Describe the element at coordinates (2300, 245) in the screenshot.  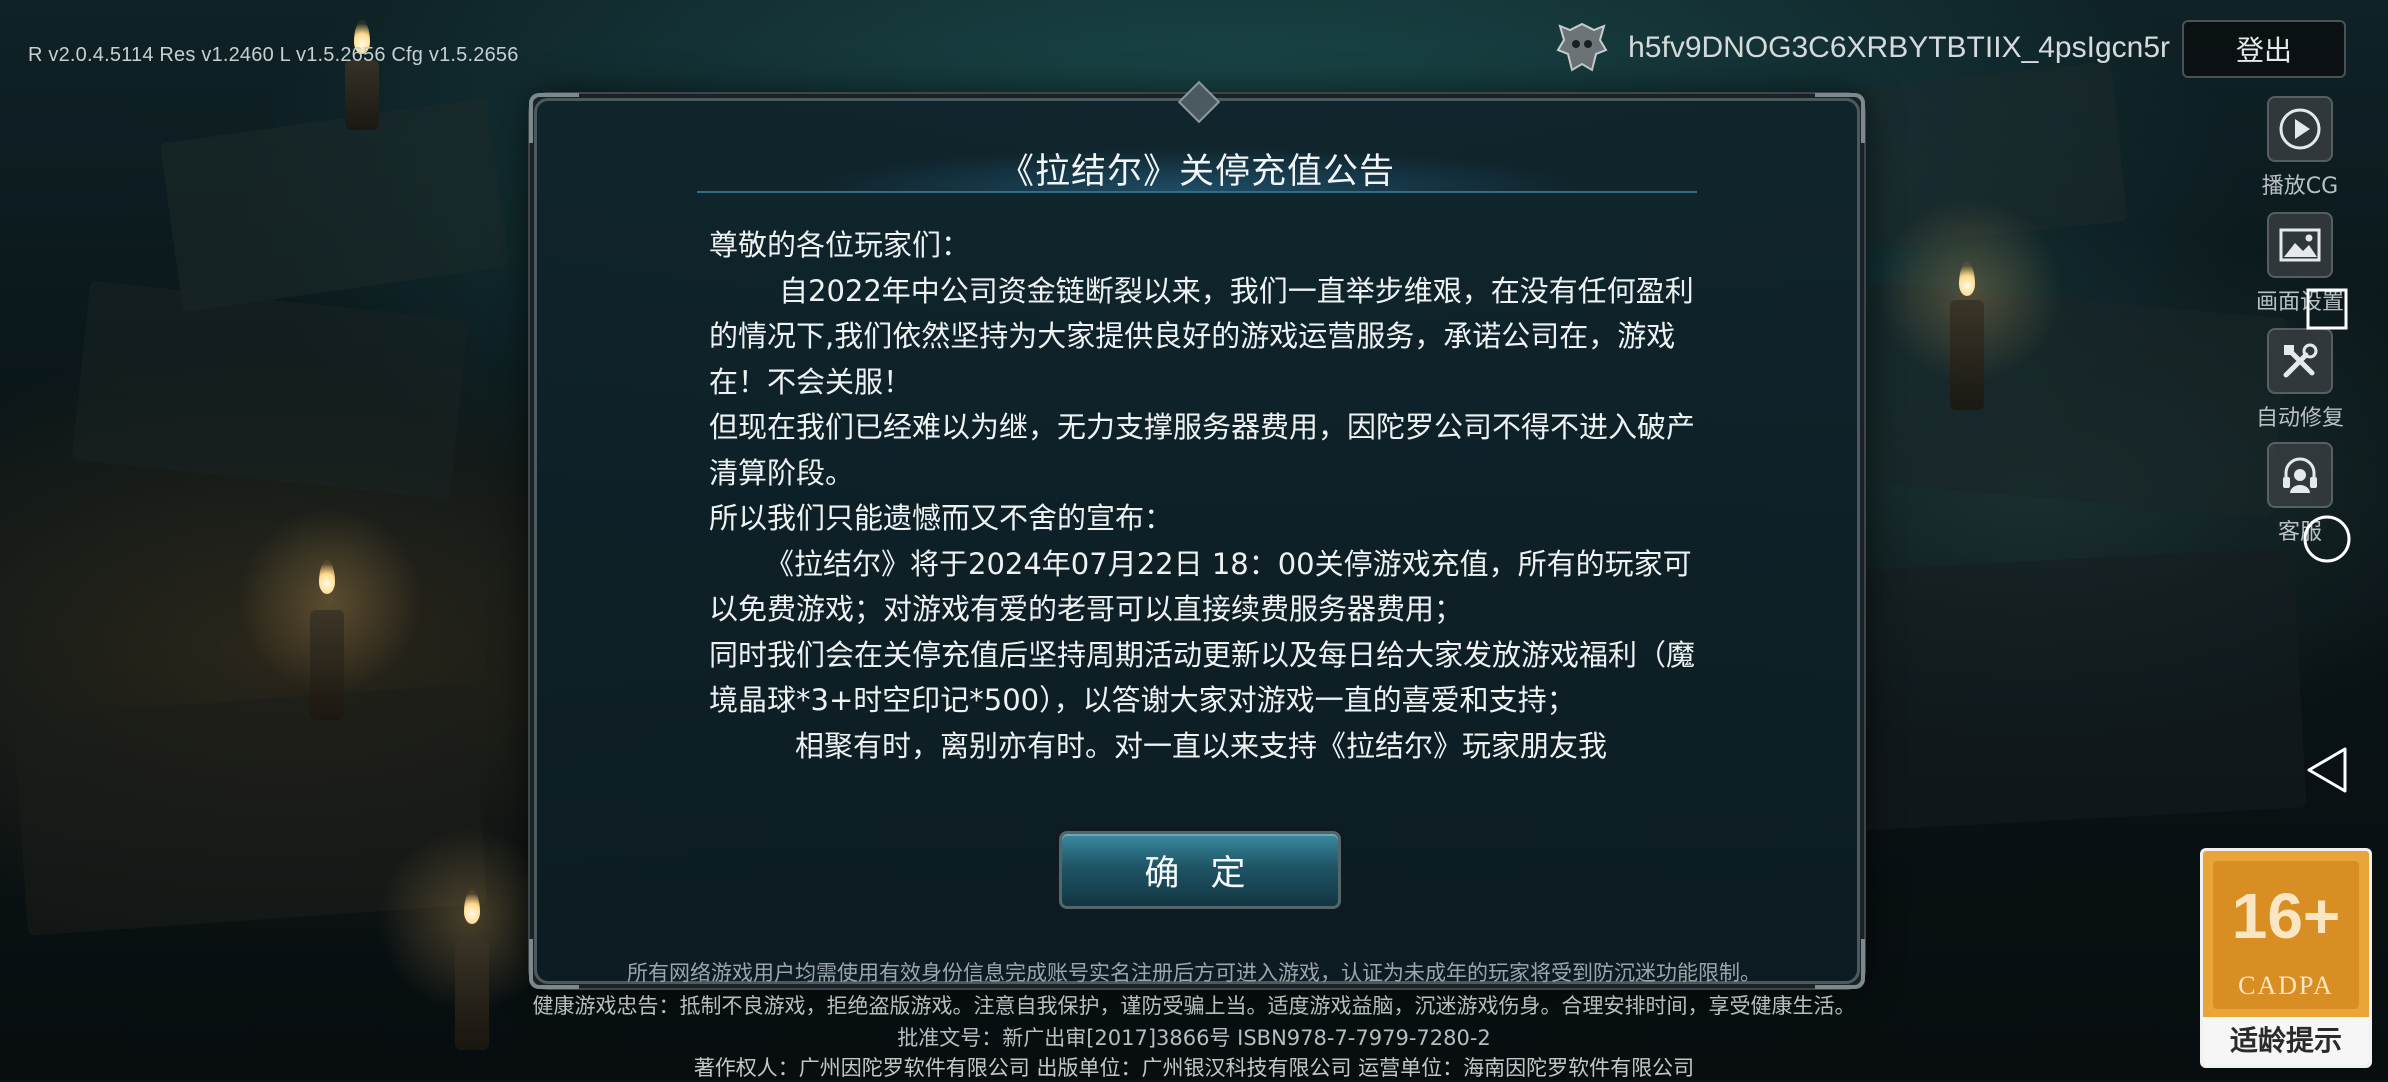
I see `image-icon` at that location.